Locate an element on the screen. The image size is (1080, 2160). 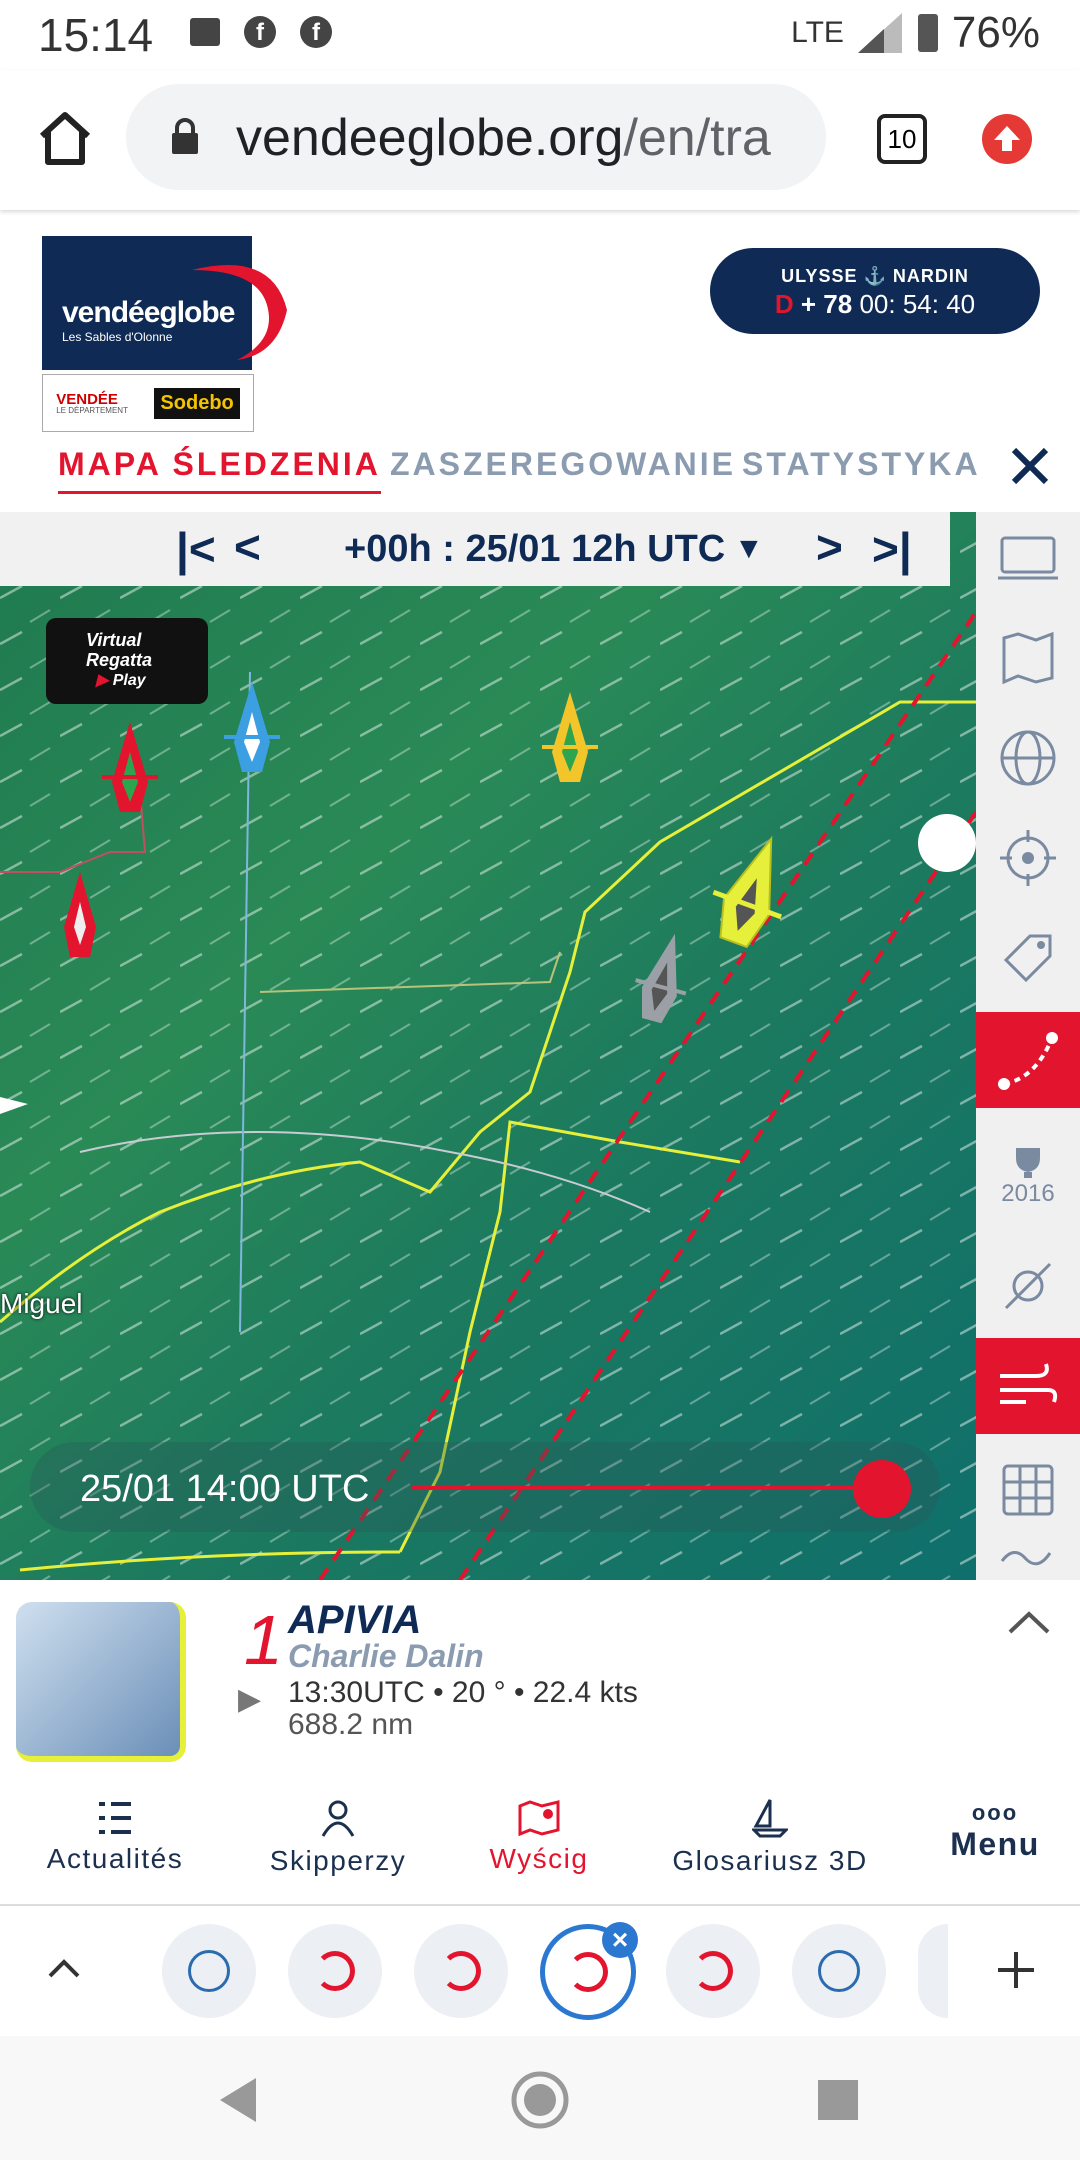
chevron-down-icon: ▼ is located at coordinates (749, 549).